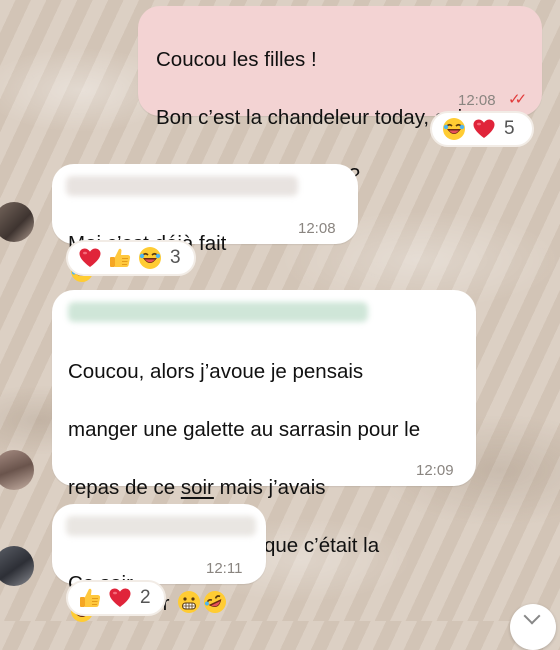 The height and width of the screenshot is (650, 560). I want to click on reactions-bar: 3, so click(131, 258).